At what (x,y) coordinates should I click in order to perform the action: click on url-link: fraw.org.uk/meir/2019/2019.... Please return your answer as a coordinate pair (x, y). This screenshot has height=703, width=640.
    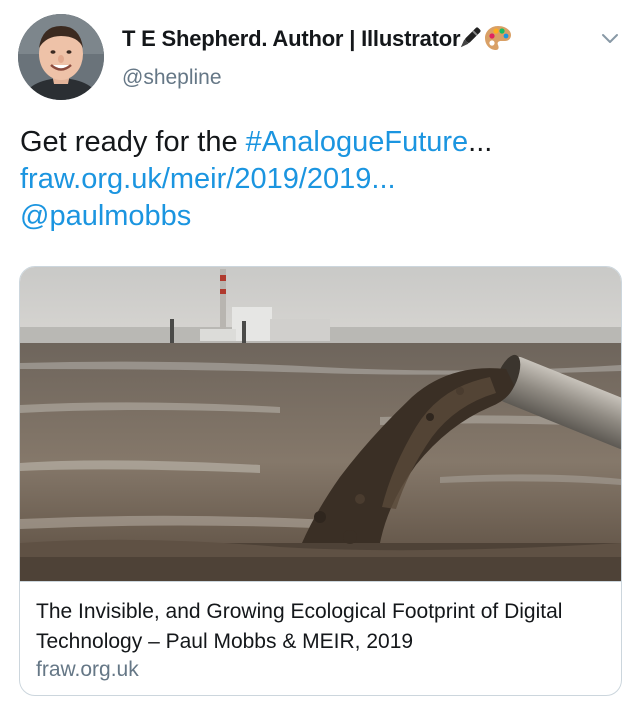
    Looking at the image, I should click on (208, 179).